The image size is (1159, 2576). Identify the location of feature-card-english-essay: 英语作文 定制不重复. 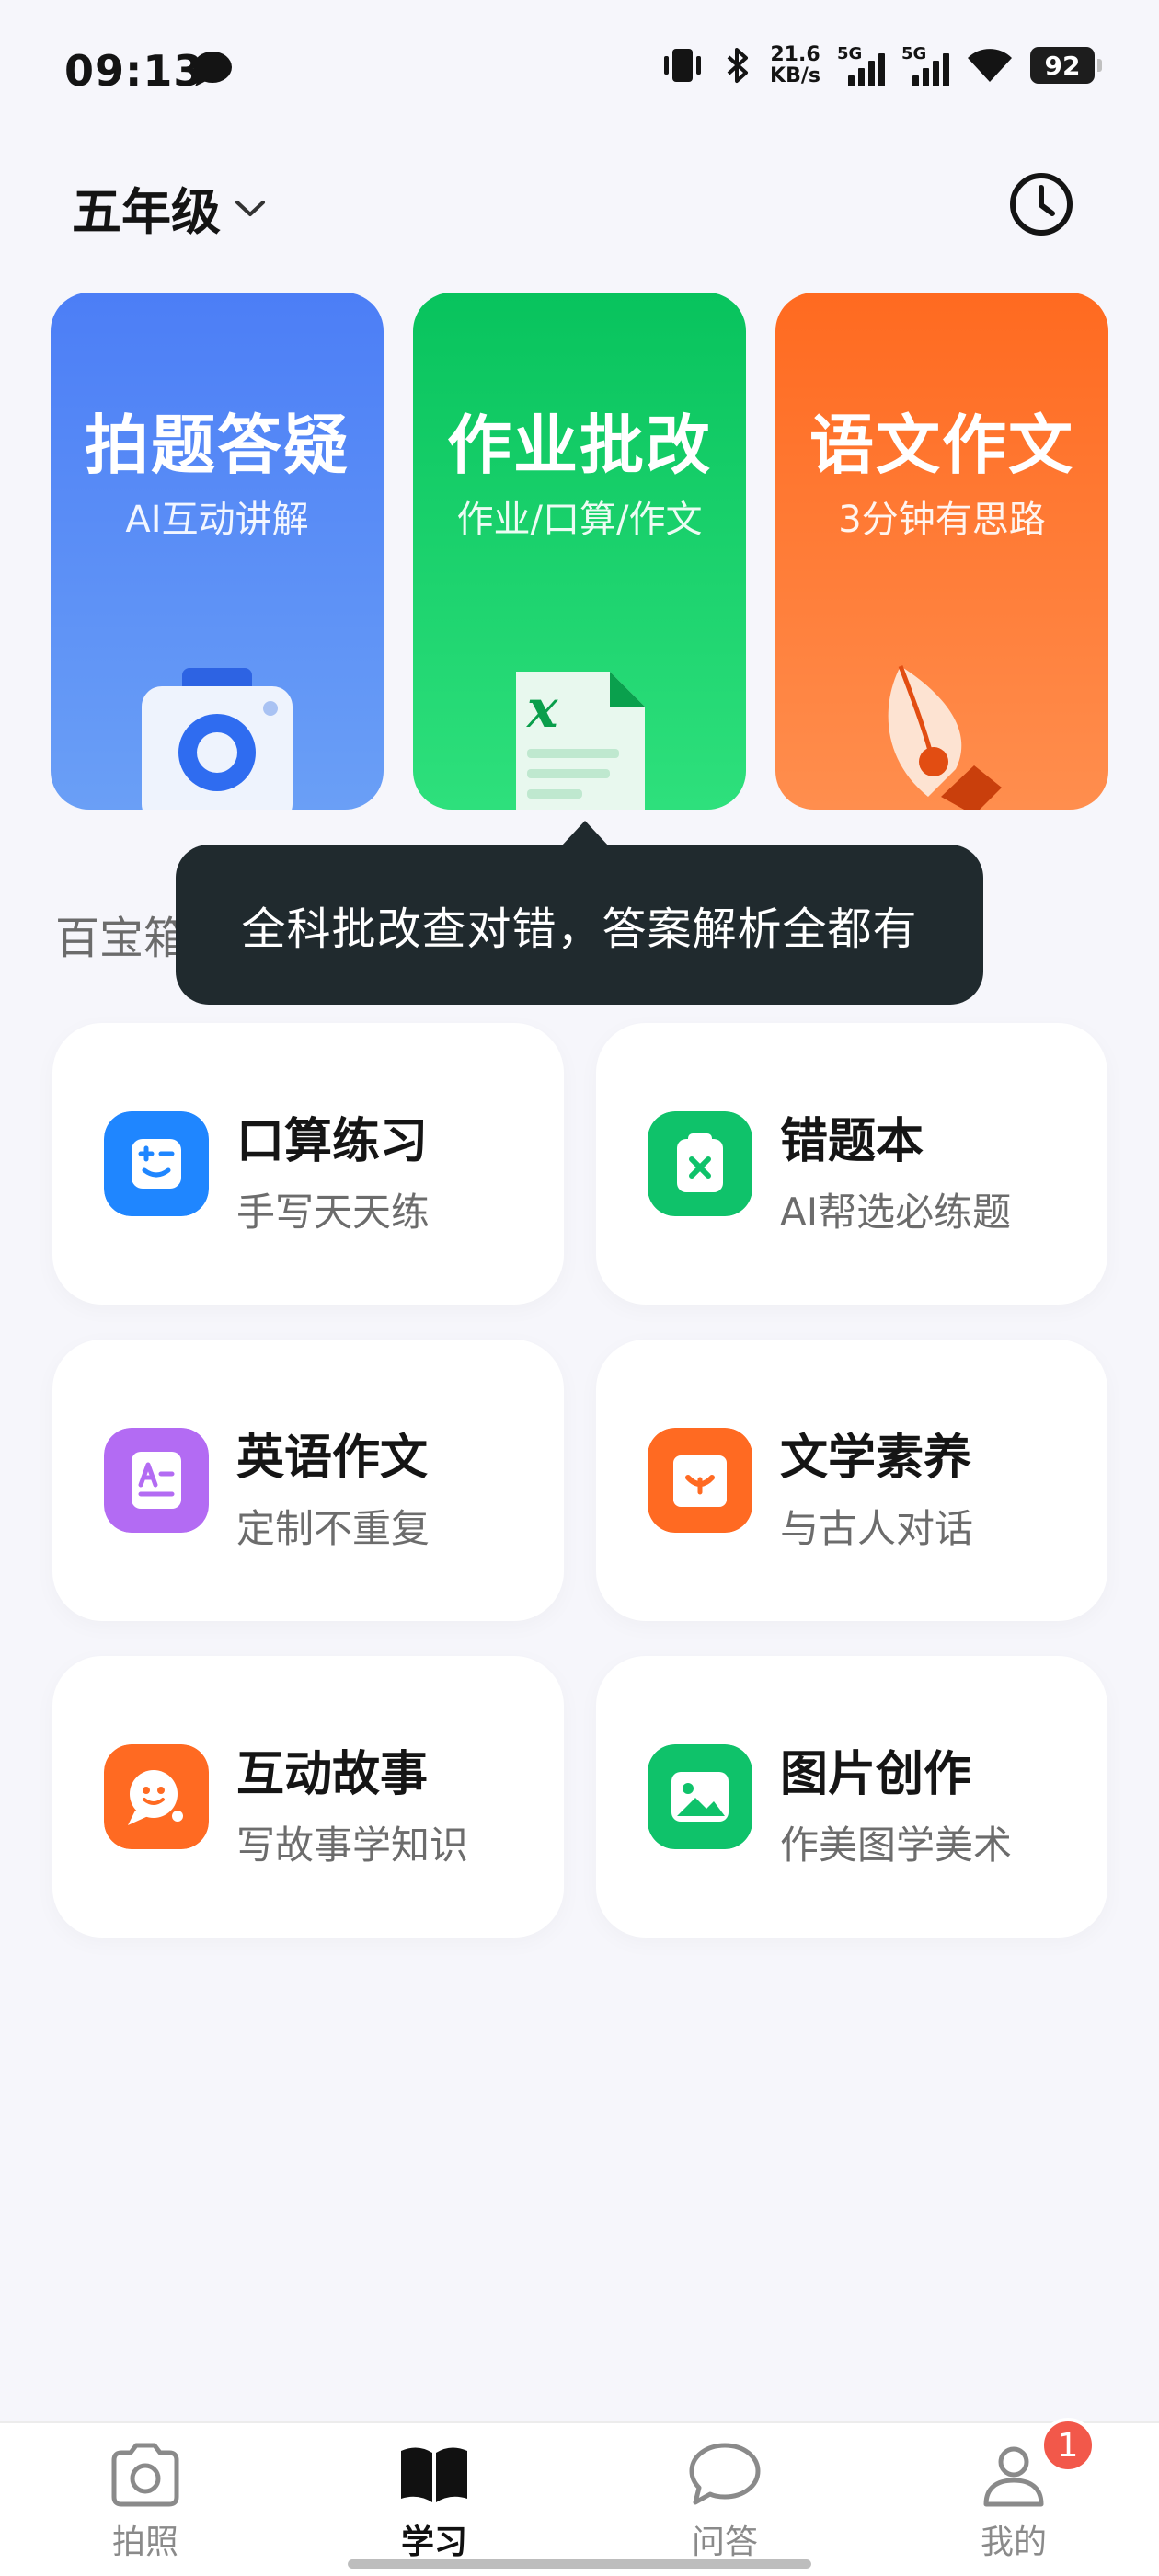
(308, 1480).